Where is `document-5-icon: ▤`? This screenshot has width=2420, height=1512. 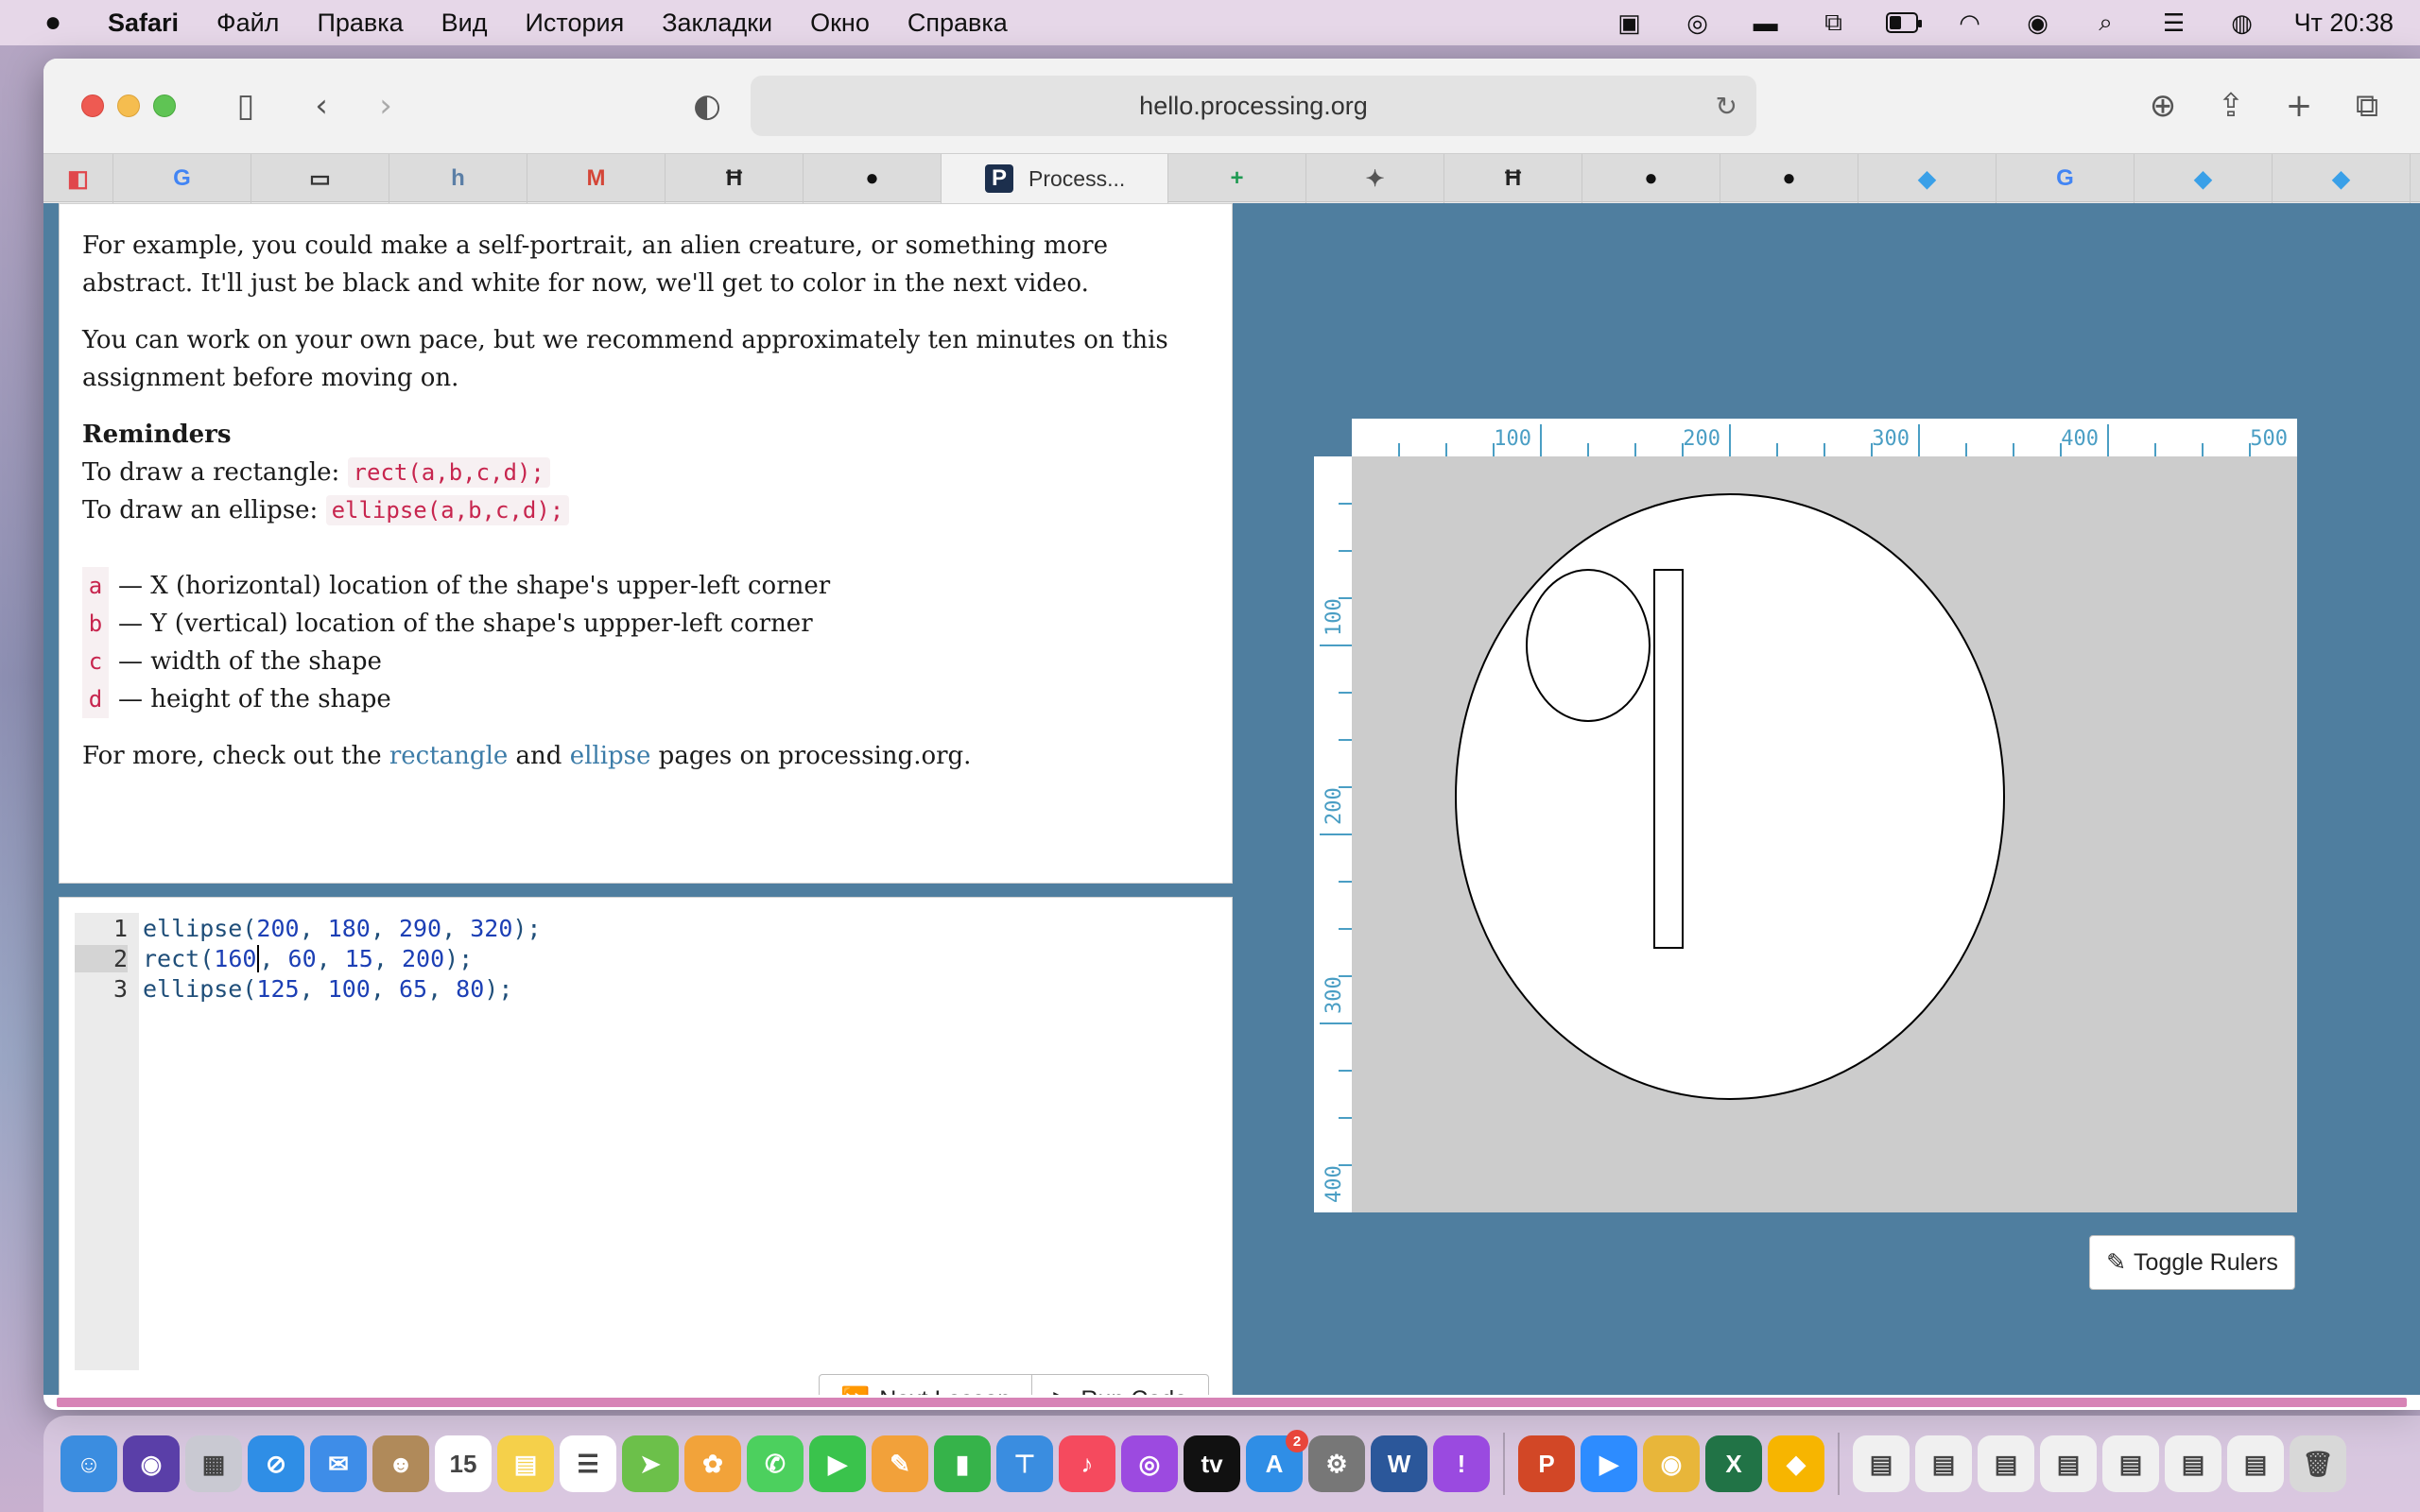 document-5-icon: ▤ is located at coordinates (2131, 1463).